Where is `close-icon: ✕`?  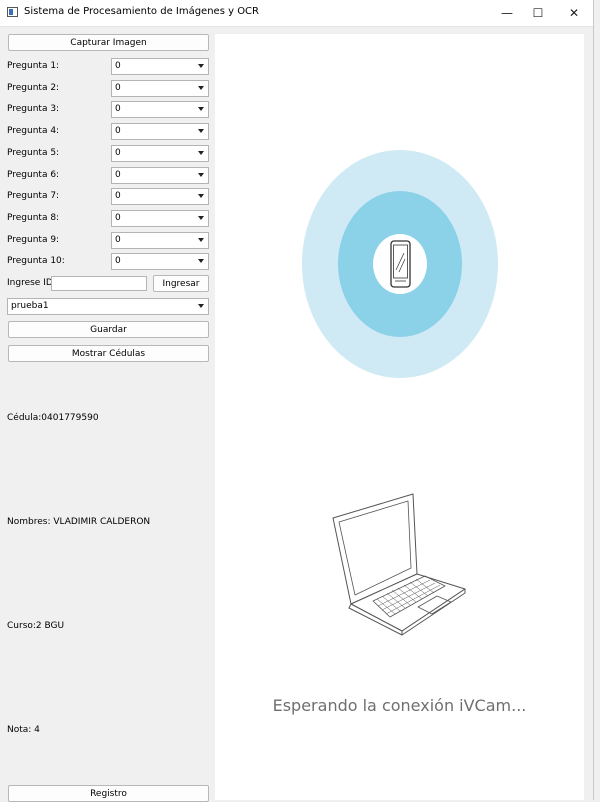
close-icon: ✕ is located at coordinates (574, 13).